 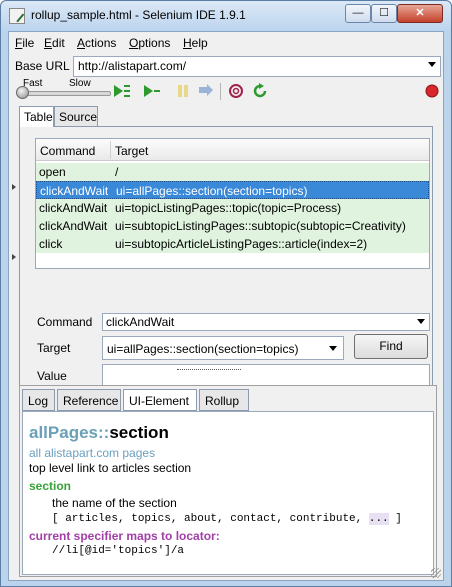 What do you see at coordinates (212, 191) in the screenshot?
I see `row-target: ui=allPages::section(section=topics)` at bounding box center [212, 191].